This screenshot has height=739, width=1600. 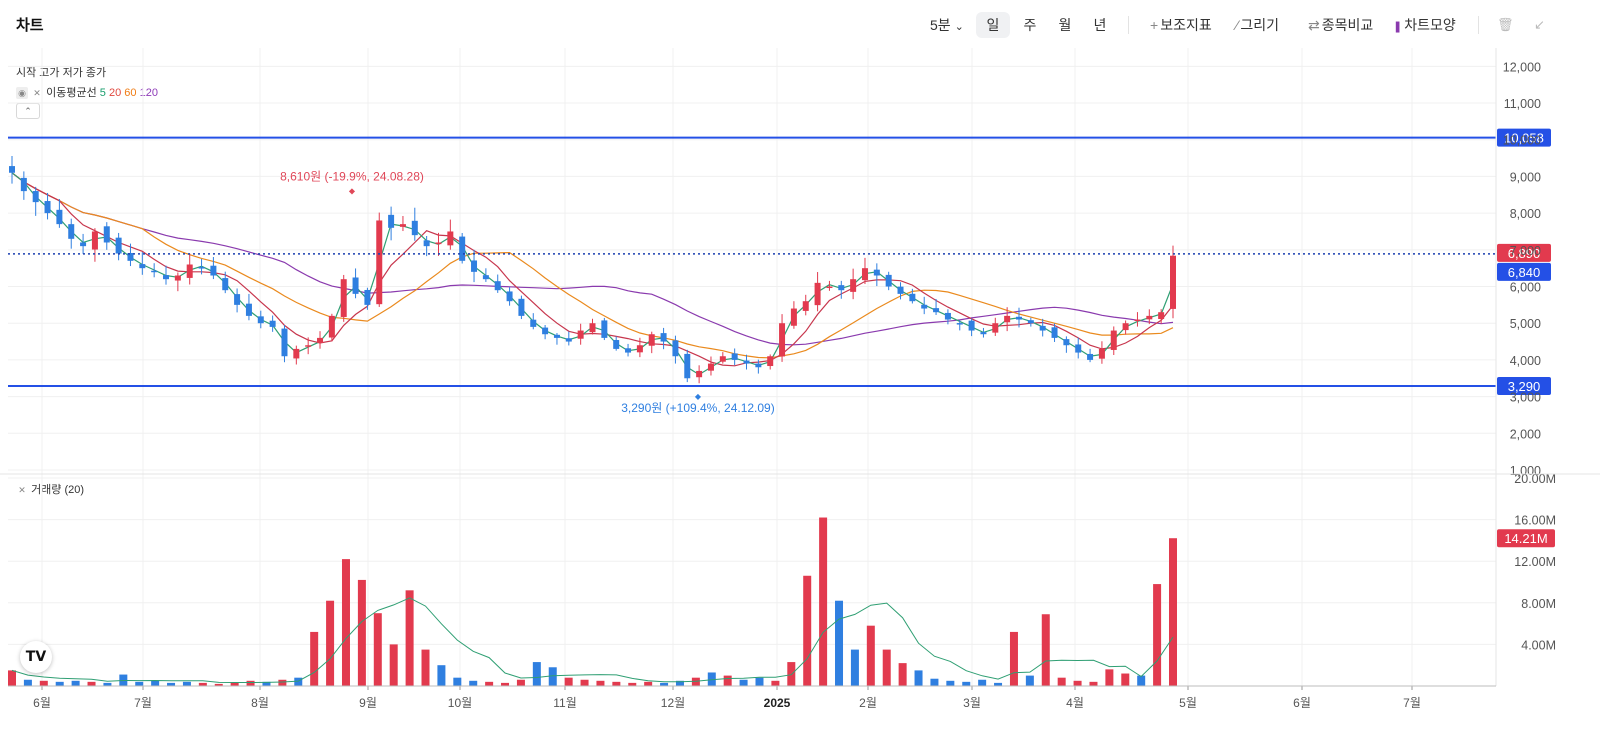 What do you see at coordinates (368, 703) in the screenshot?
I see `x-tick-label: 9월` at bounding box center [368, 703].